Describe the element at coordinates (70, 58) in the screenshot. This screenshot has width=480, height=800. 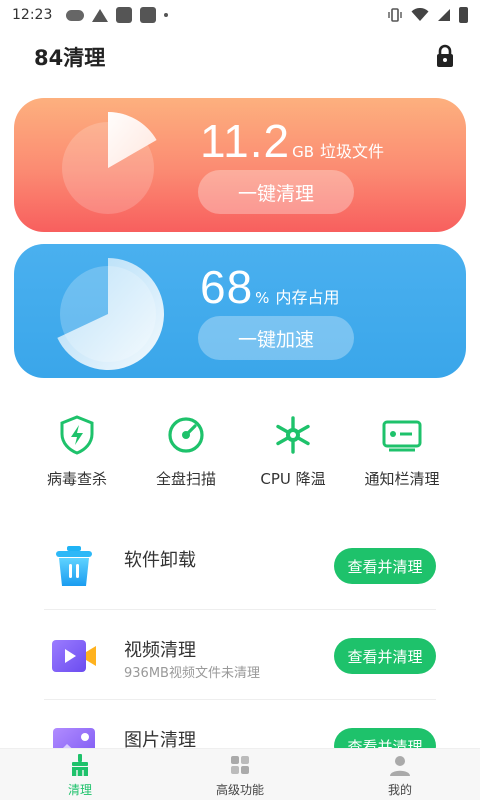
I see `app-title: 84清理` at that location.